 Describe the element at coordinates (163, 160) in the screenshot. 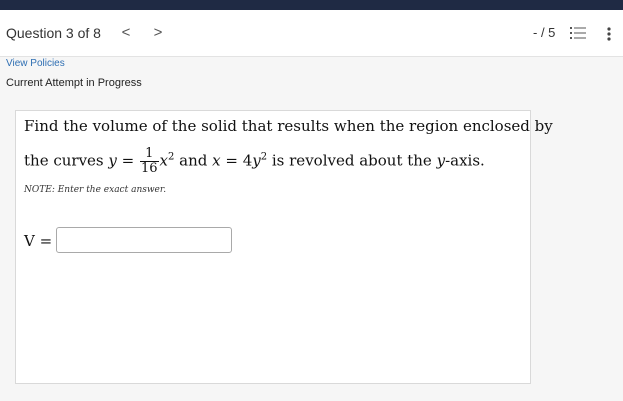

I see `x-variable: x` at that location.